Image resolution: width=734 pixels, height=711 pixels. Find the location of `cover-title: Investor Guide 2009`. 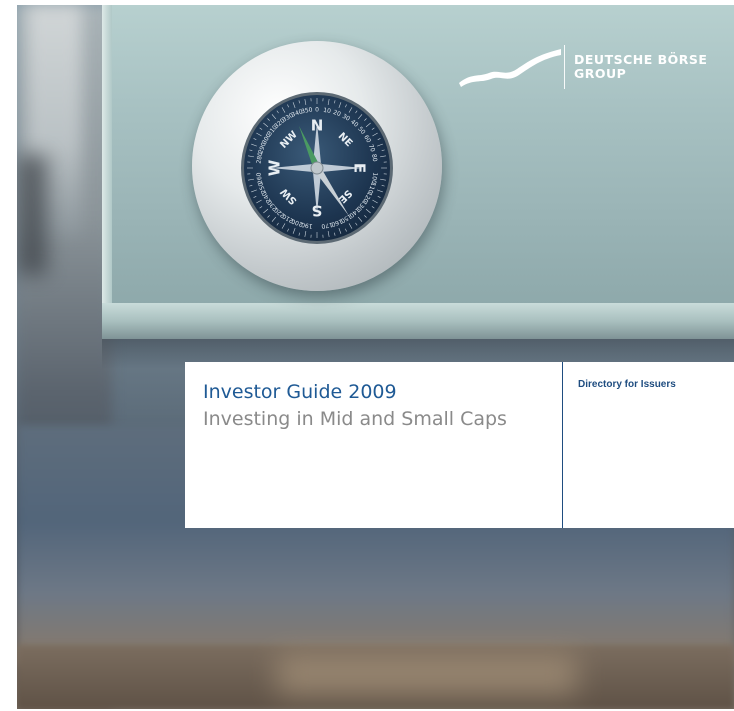

cover-title: Investor Guide 2009 is located at coordinates (300, 392).